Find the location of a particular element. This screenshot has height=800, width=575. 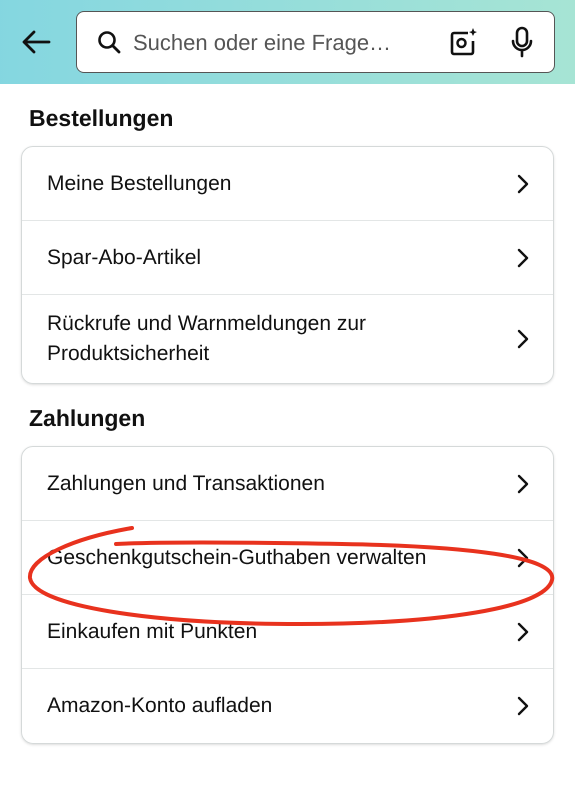

menu-item-label: Einkaufen mit Punkten is located at coordinates (152, 631).